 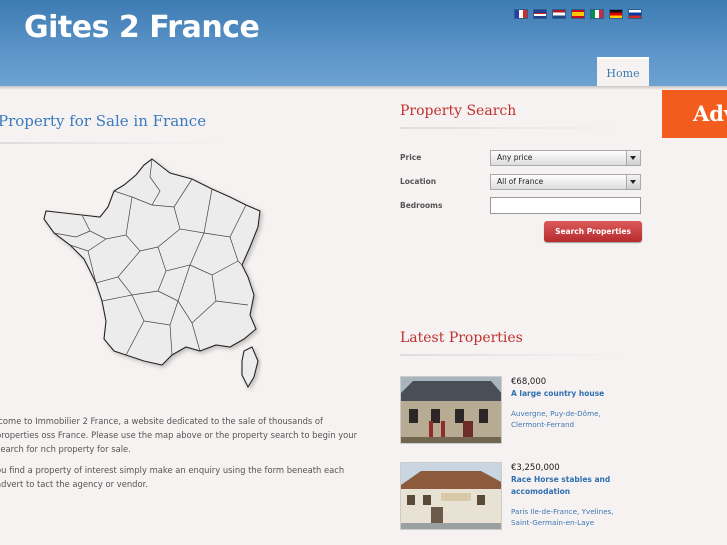 What do you see at coordinates (573, 419) in the screenshot?
I see `property-location: Auvergne, Puy-de-Dôme, Clermont-Ferrand` at bounding box center [573, 419].